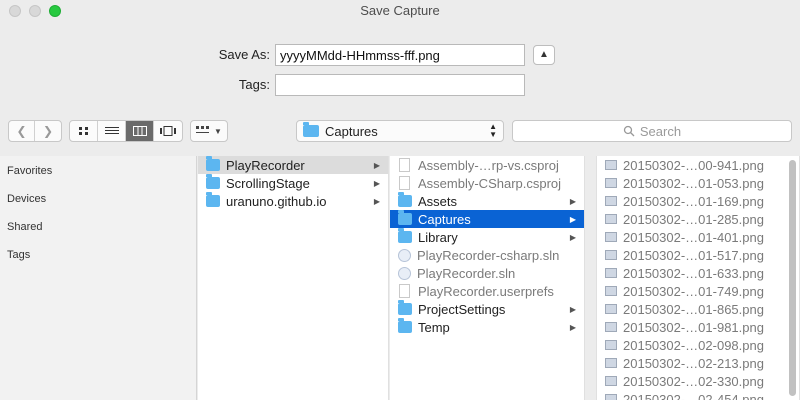 The width and height of the screenshot is (800, 400). What do you see at coordinates (693, 255) in the screenshot?
I see `item-label: 20150302-…01-517.png` at bounding box center [693, 255].